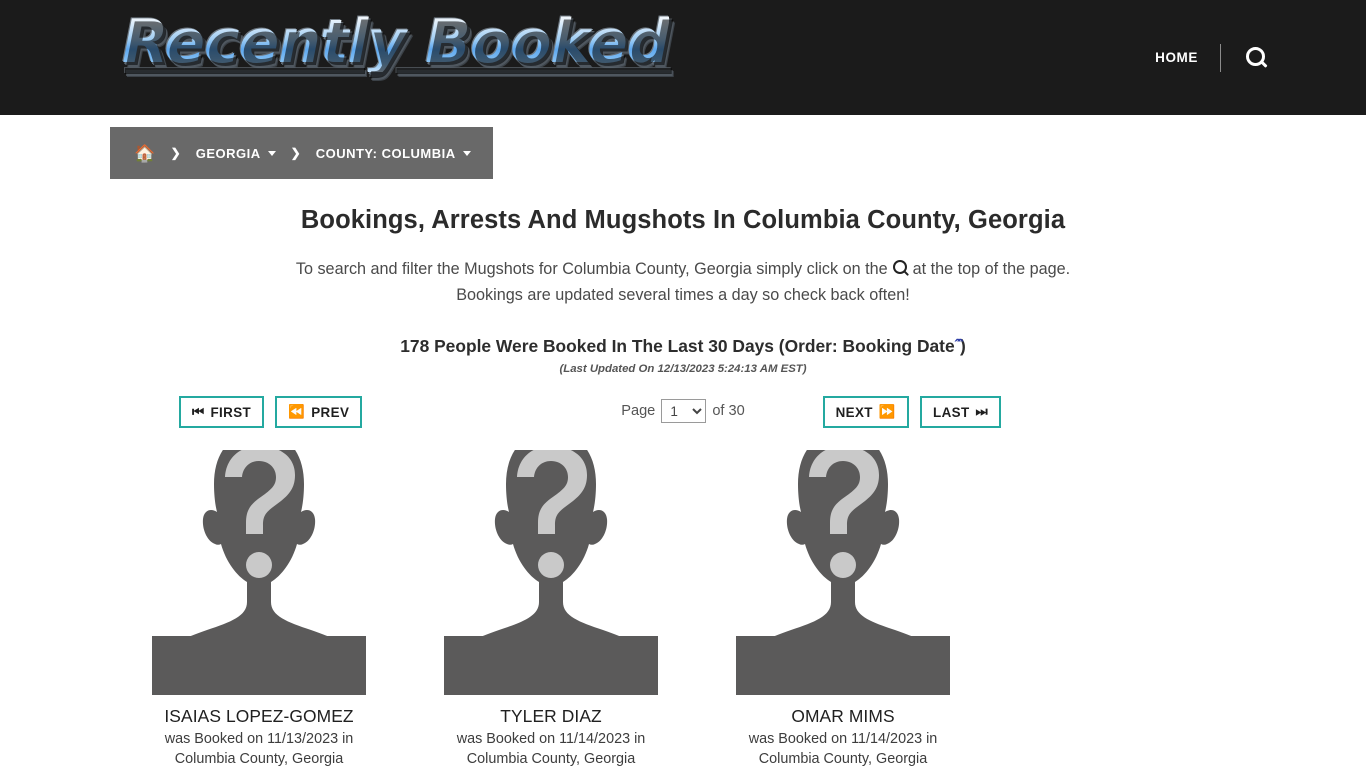 This screenshot has height=768, width=1366. What do you see at coordinates (638, 411) in the screenshot?
I see `page-label: Page` at bounding box center [638, 411].